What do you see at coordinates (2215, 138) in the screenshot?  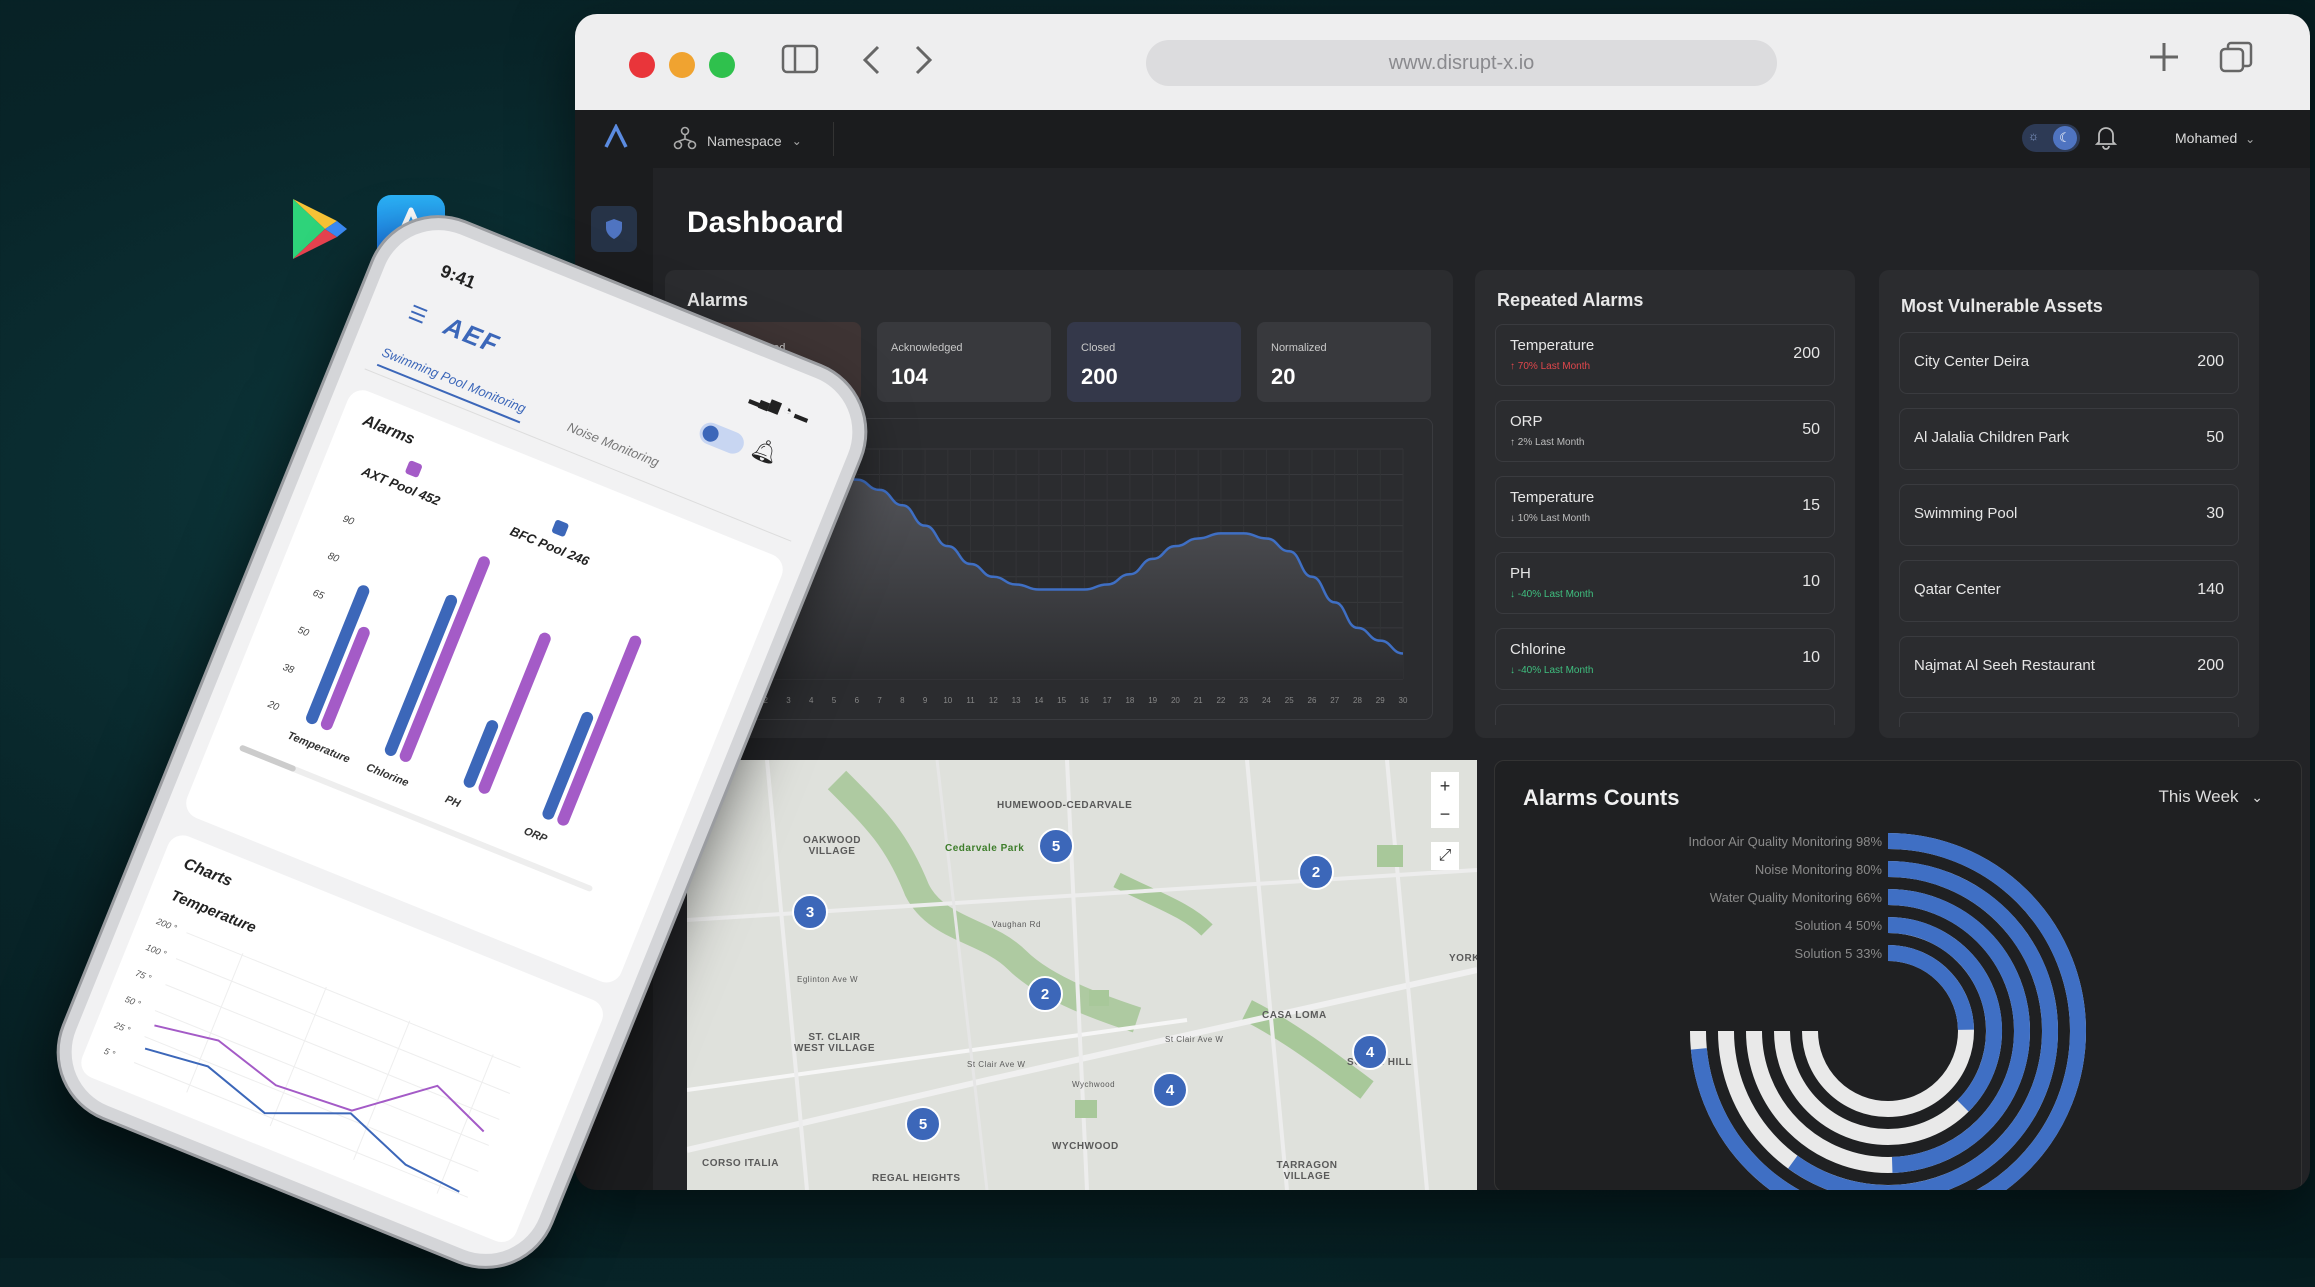 I see `user-menu: Mohamed ⌄` at bounding box center [2215, 138].